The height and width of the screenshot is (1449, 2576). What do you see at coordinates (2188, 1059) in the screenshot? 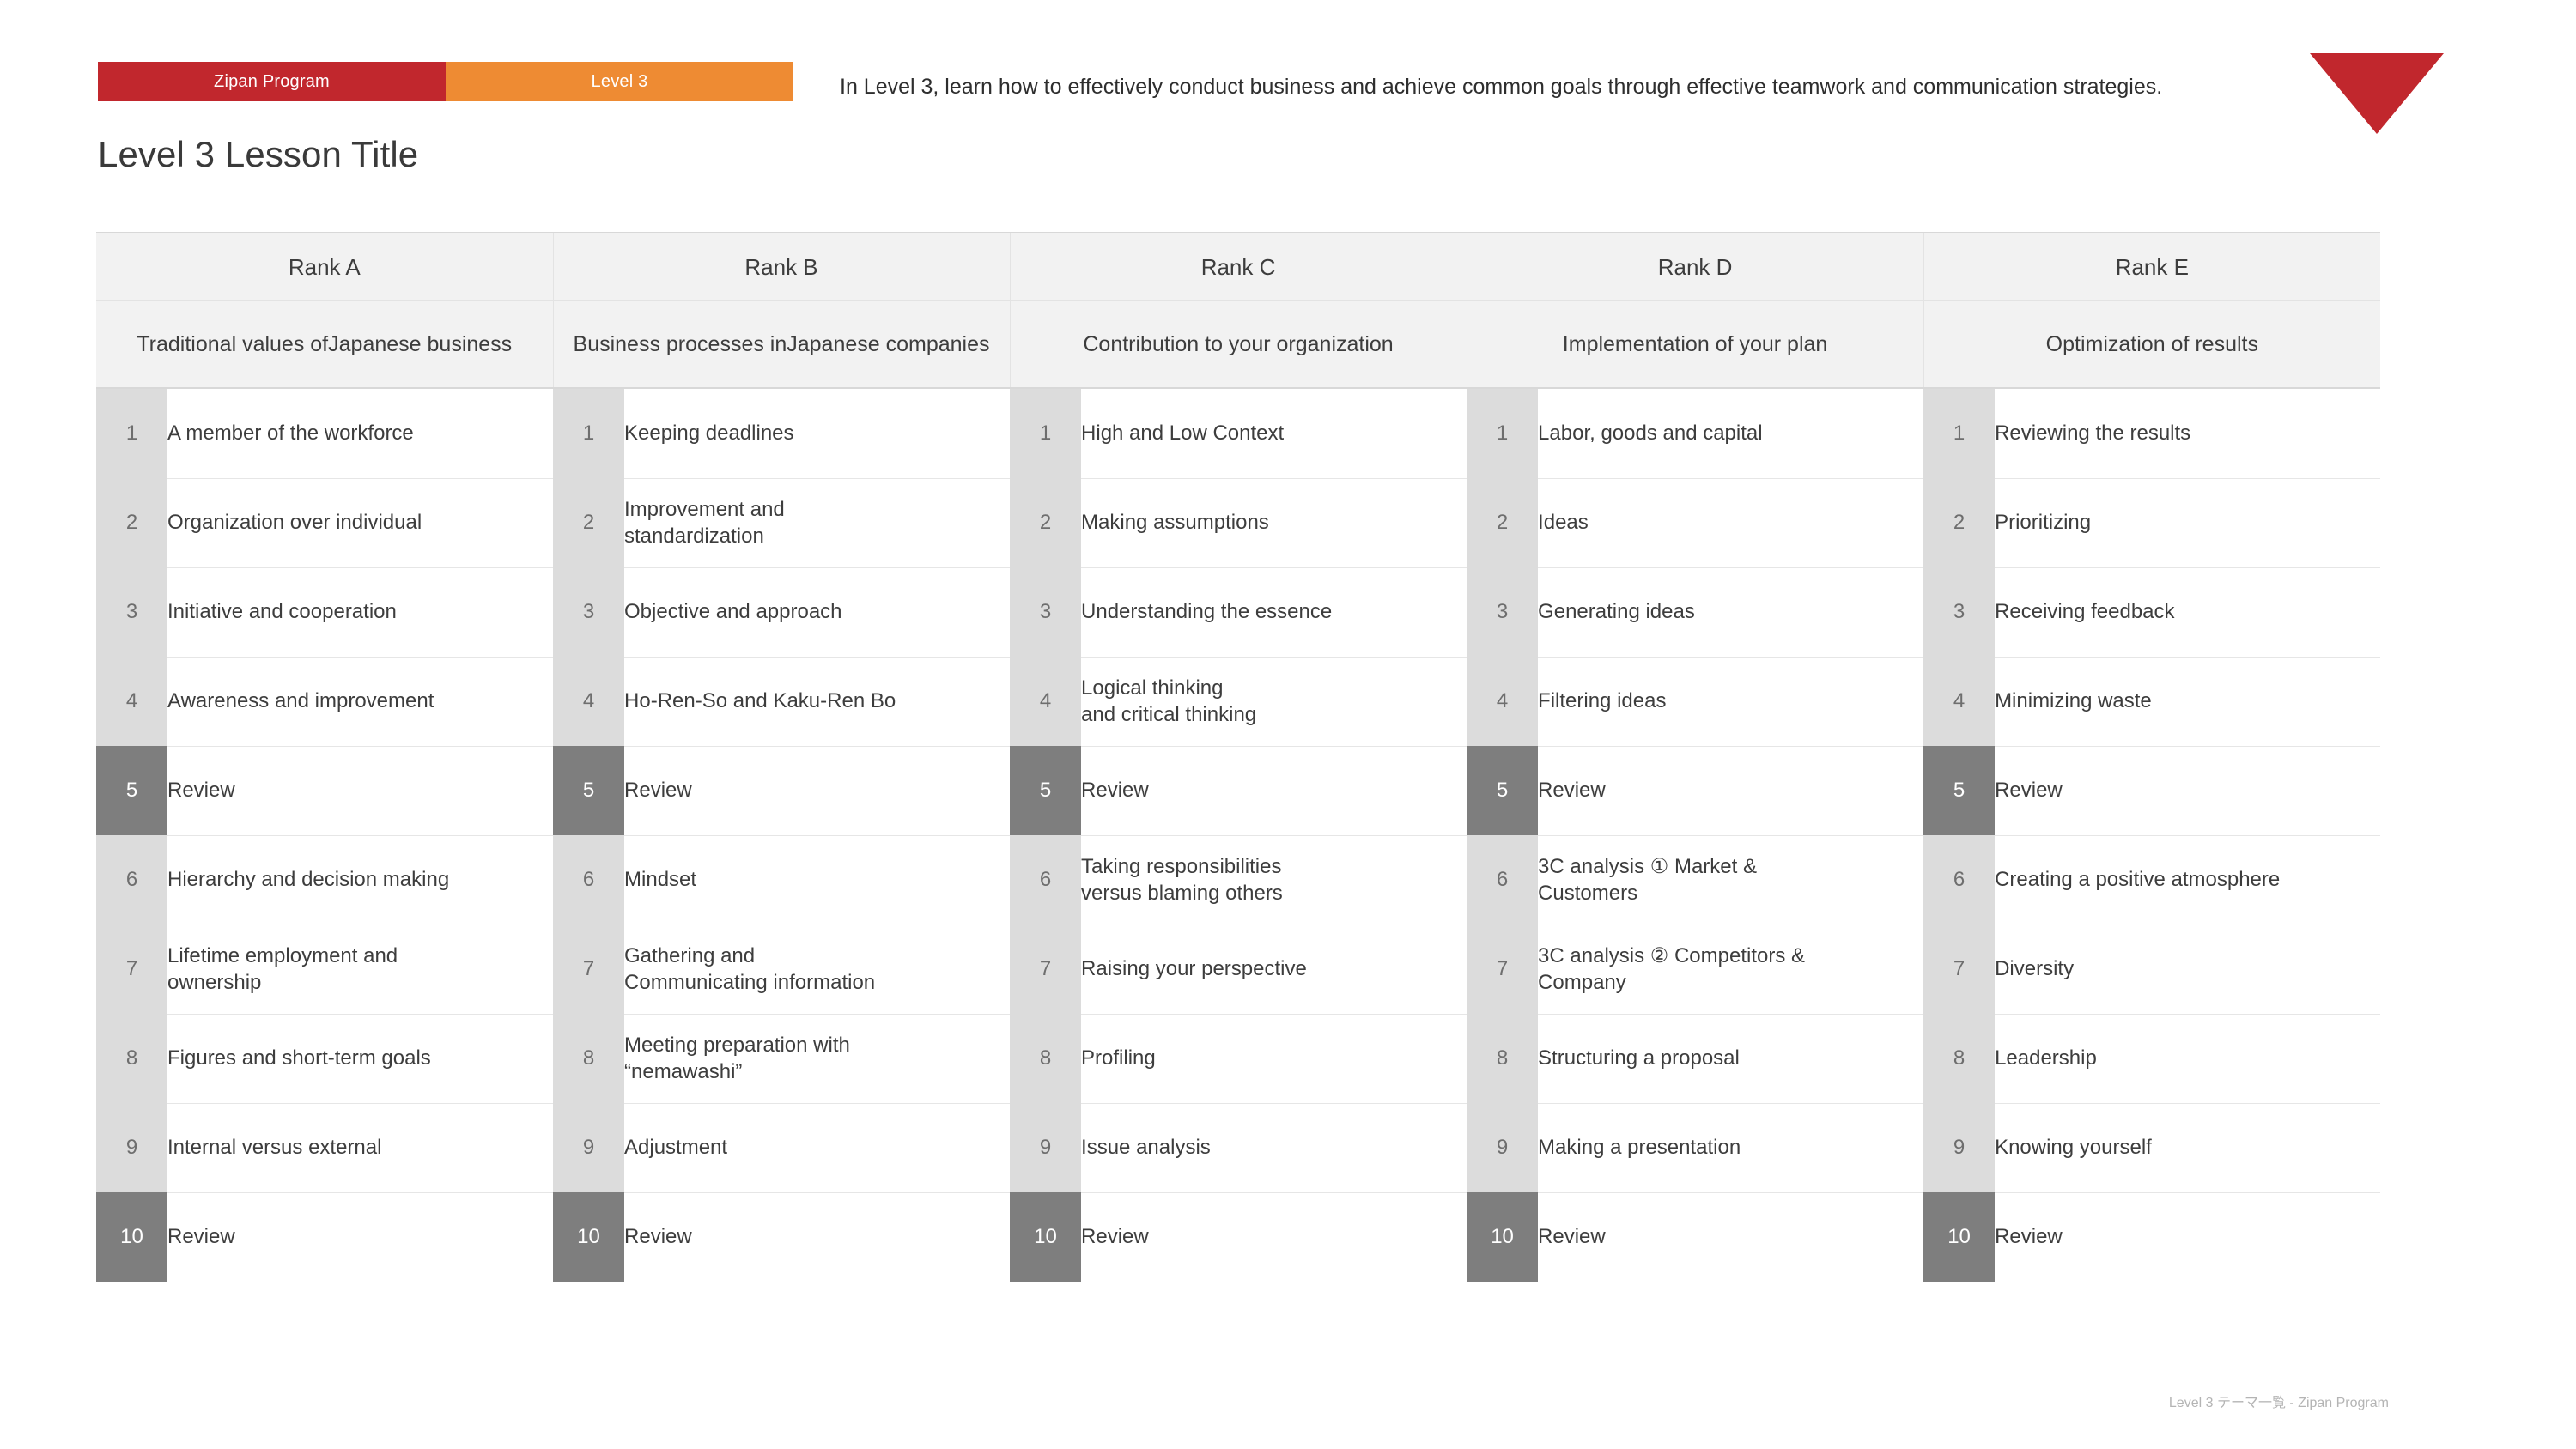
I see `lesson-title-cell: Leadership` at bounding box center [2188, 1059].